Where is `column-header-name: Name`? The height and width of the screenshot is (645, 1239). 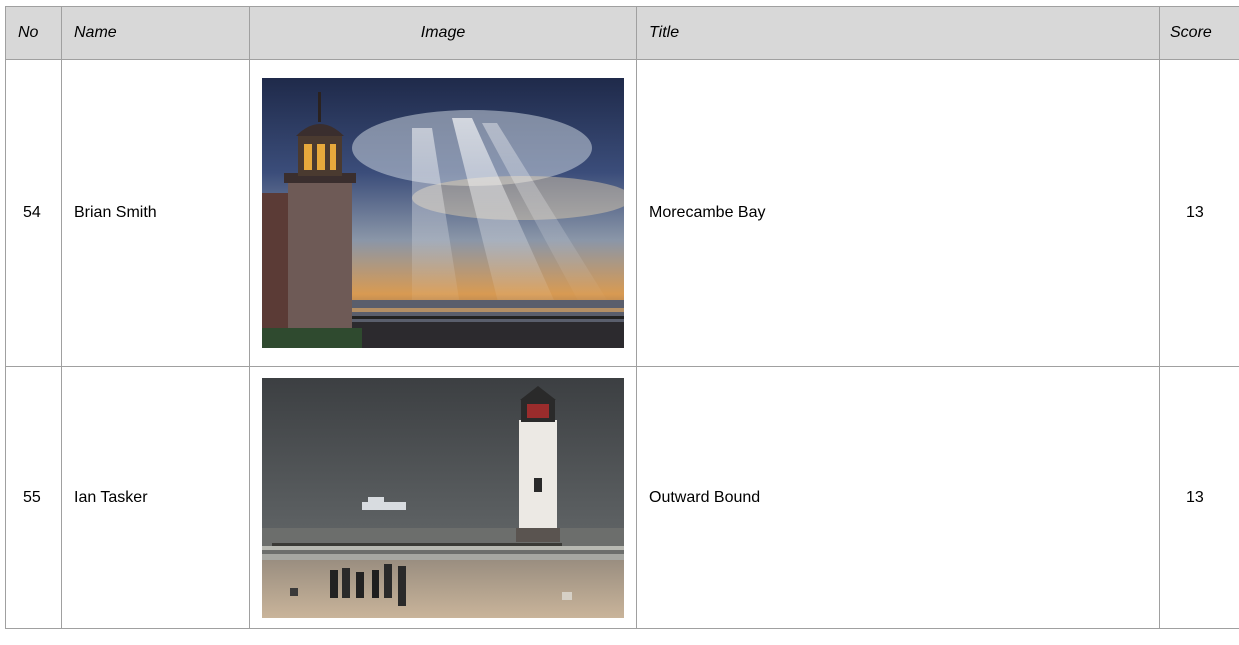
column-header-name: Name is located at coordinates (155, 33).